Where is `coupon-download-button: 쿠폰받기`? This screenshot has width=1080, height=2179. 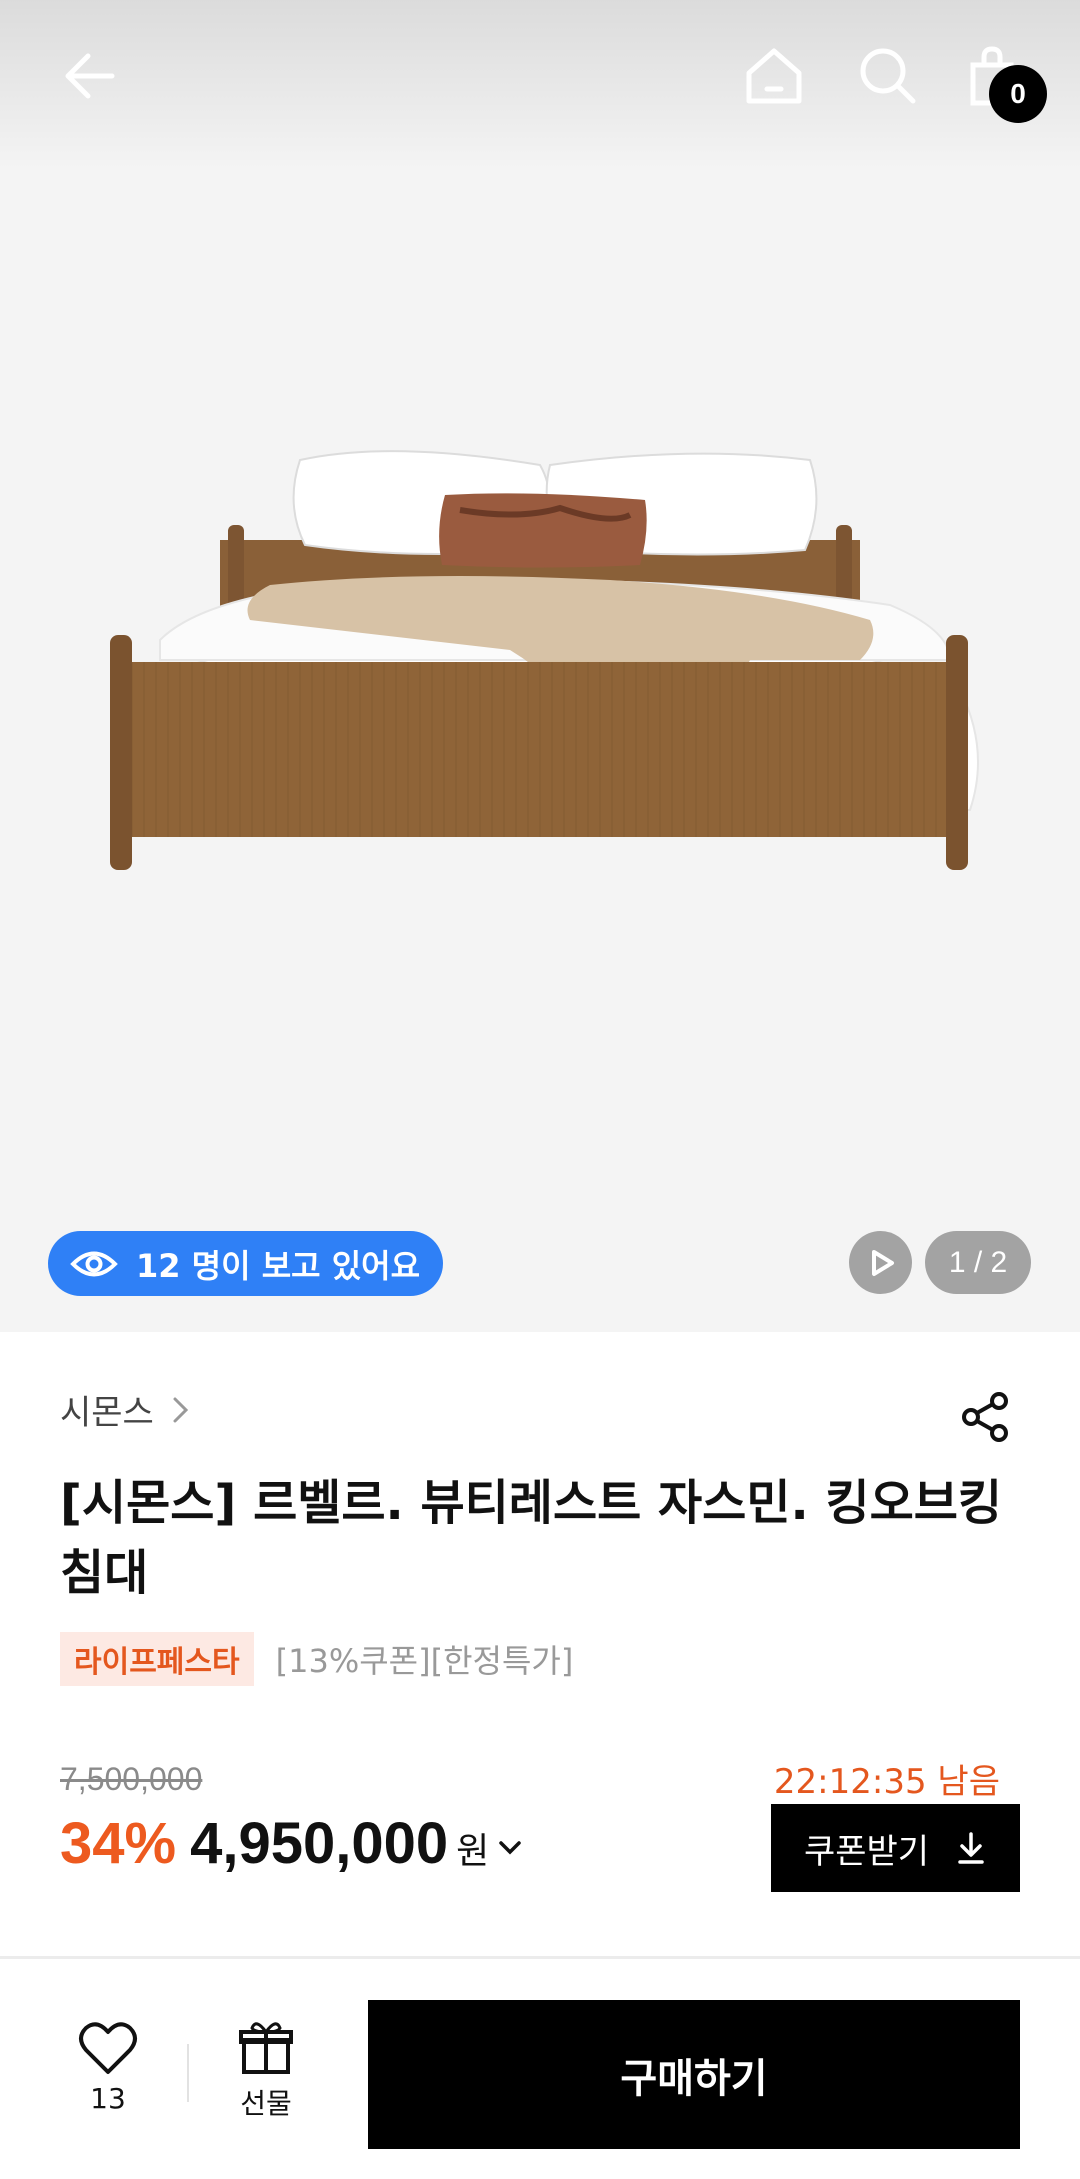
coupon-download-button: 쿠폰받기 is located at coordinates (895, 1848).